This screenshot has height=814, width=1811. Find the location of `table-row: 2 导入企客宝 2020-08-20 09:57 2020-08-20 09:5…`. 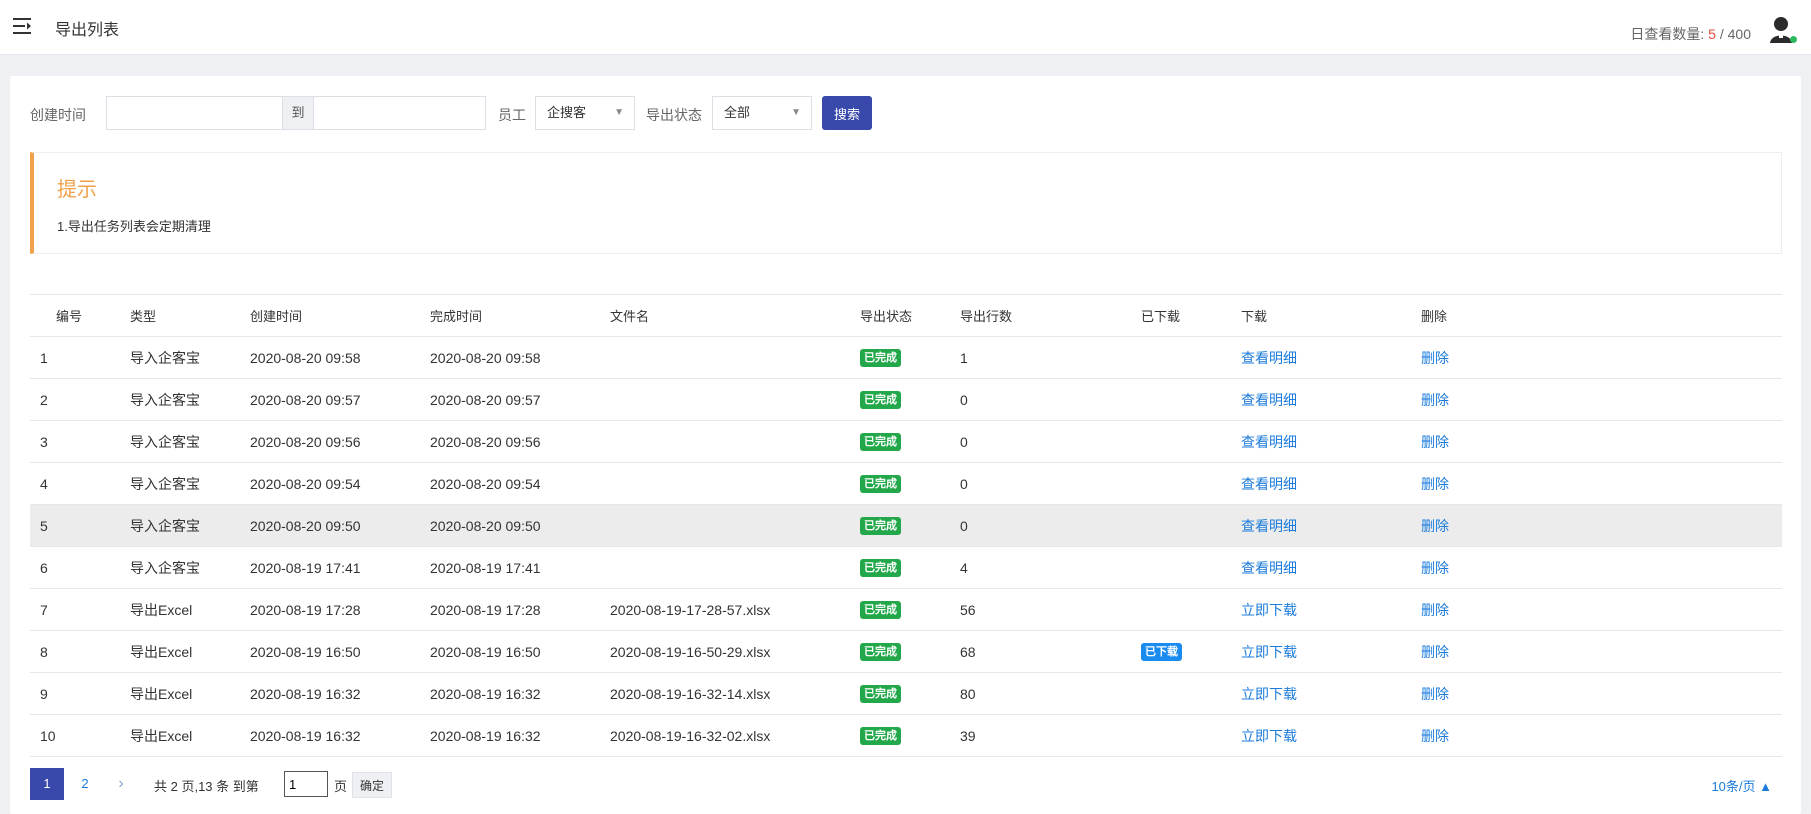

table-row: 2 导入企客宝 2020-08-20 09:57 2020-08-20 09:5… is located at coordinates (906, 399).